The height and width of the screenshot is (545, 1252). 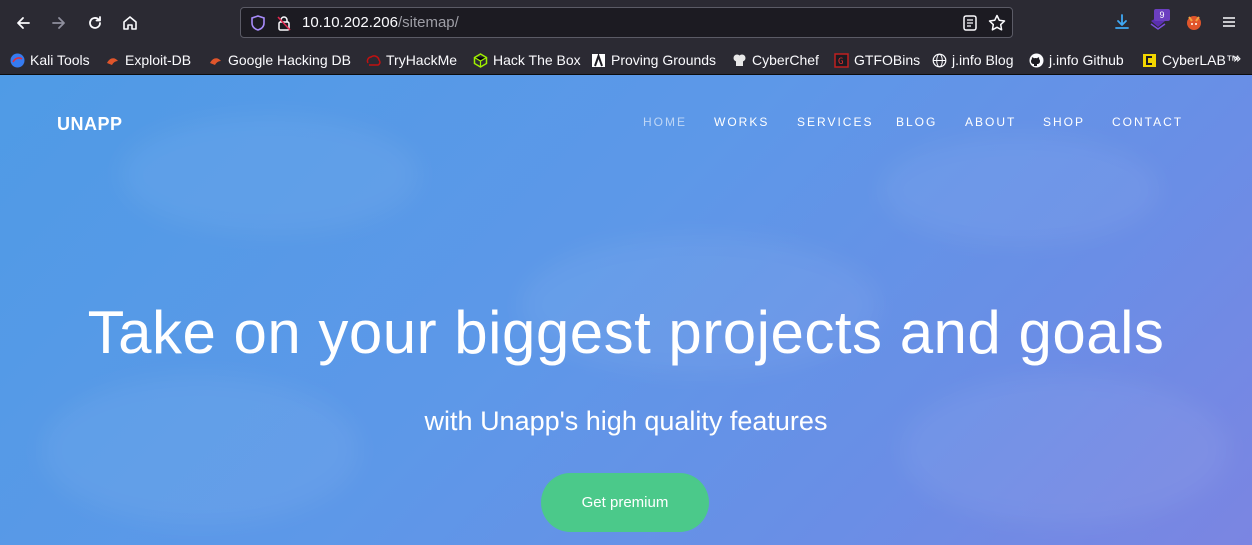 I want to click on download-icon, so click(x=1122, y=21).